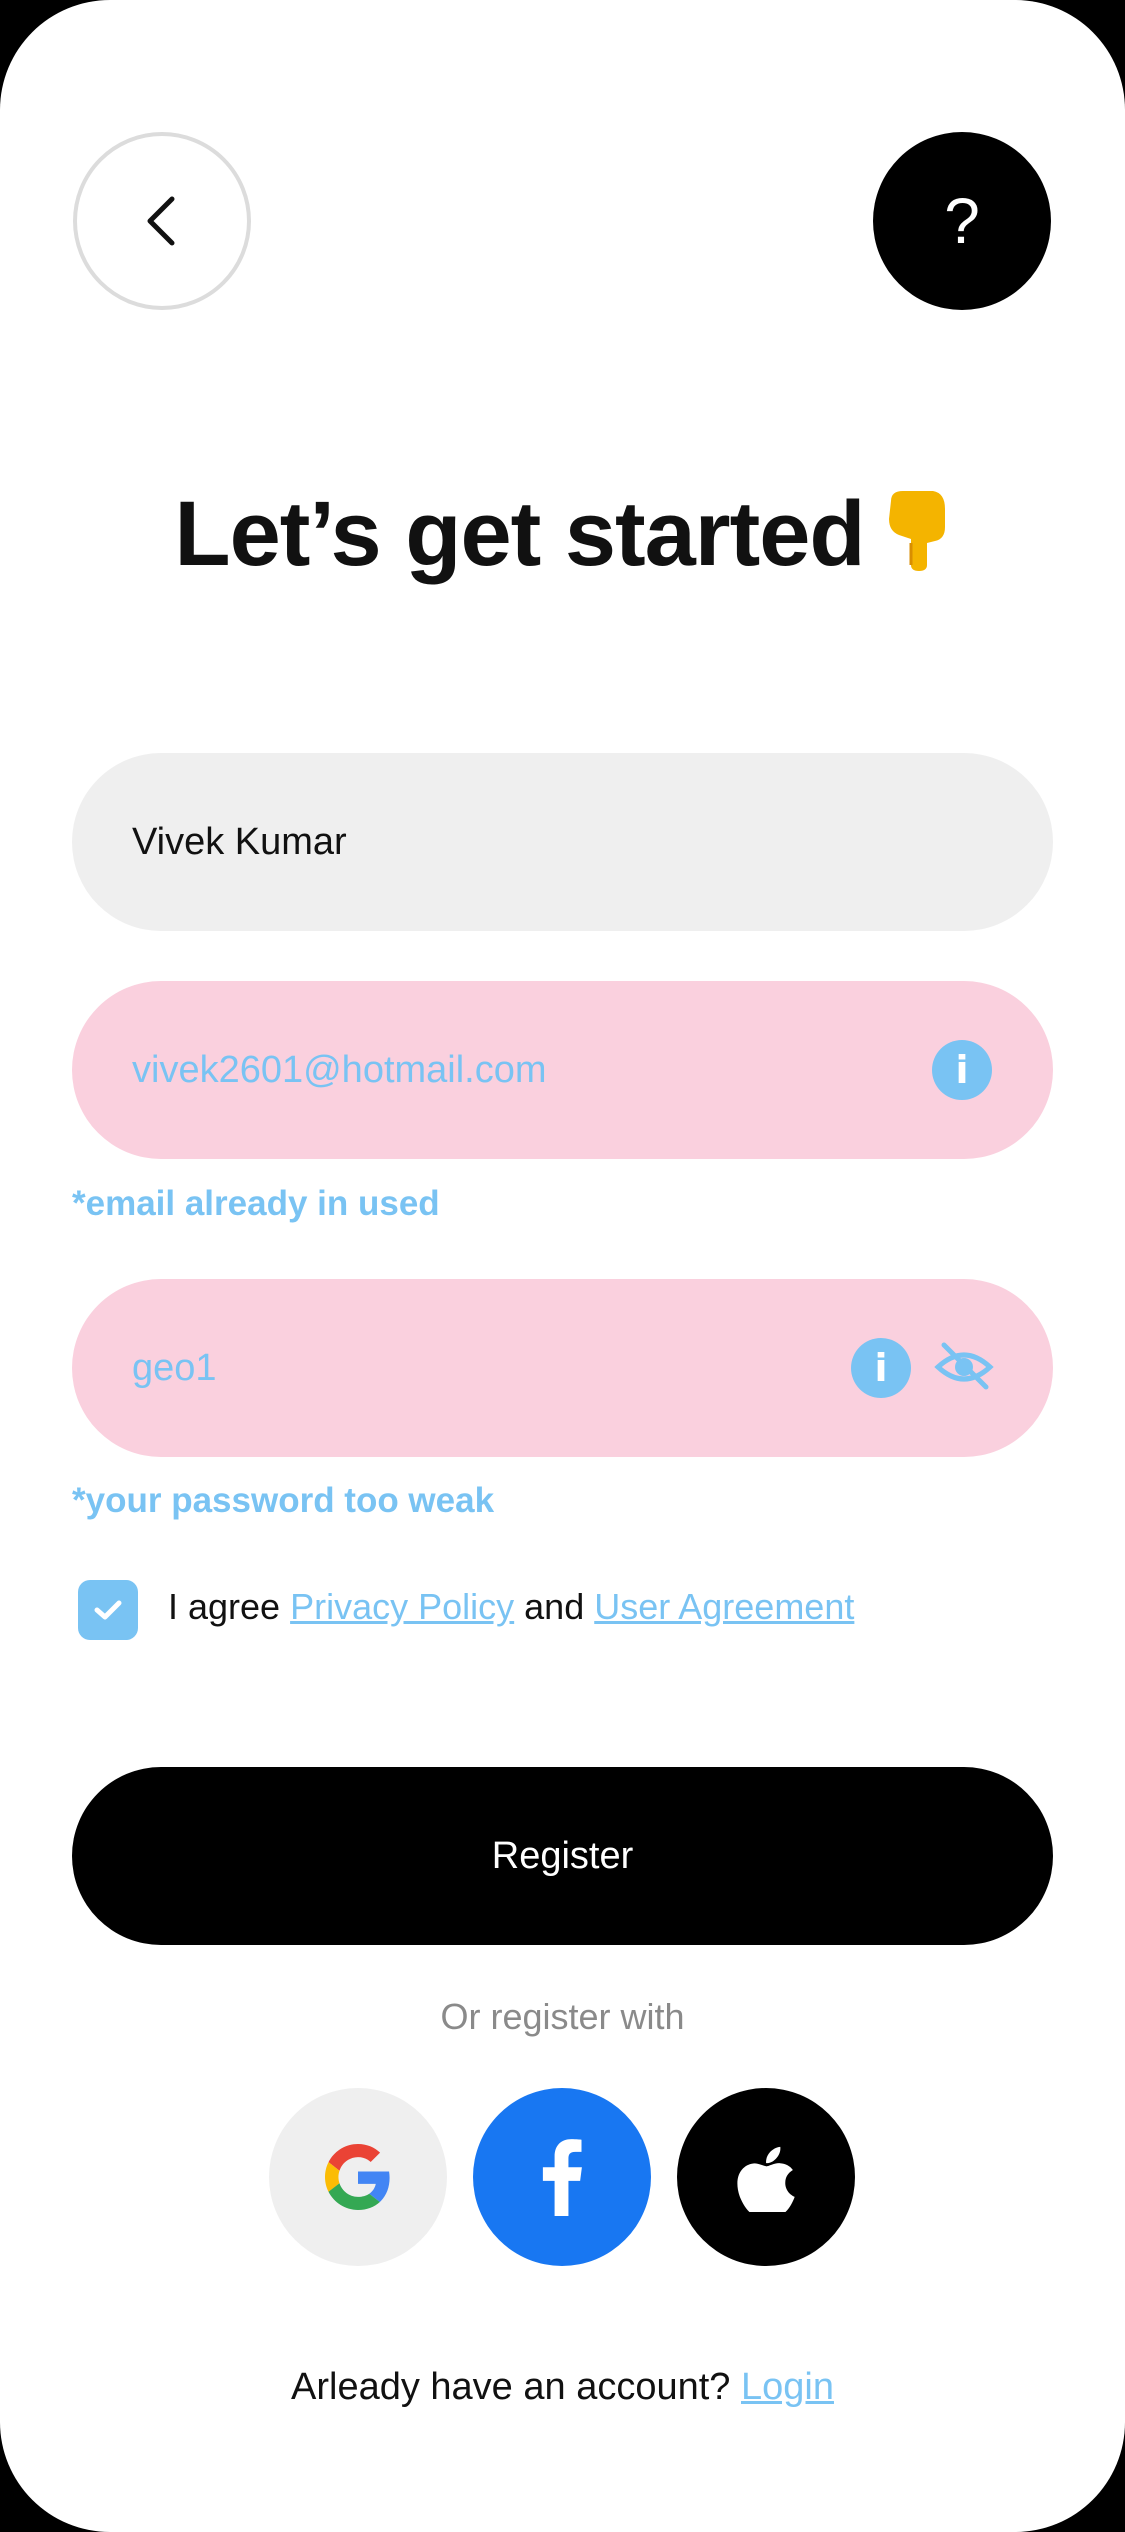  What do you see at coordinates (787, 2387) in the screenshot?
I see `login-link: Login` at bounding box center [787, 2387].